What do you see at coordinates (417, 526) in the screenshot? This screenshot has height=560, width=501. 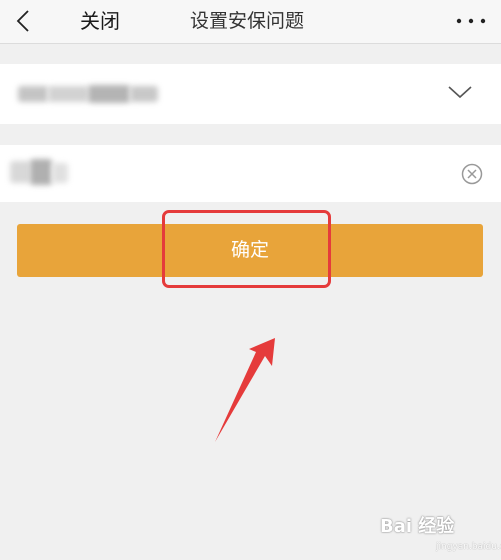 I see `watermark-text: Bai 经验` at bounding box center [417, 526].